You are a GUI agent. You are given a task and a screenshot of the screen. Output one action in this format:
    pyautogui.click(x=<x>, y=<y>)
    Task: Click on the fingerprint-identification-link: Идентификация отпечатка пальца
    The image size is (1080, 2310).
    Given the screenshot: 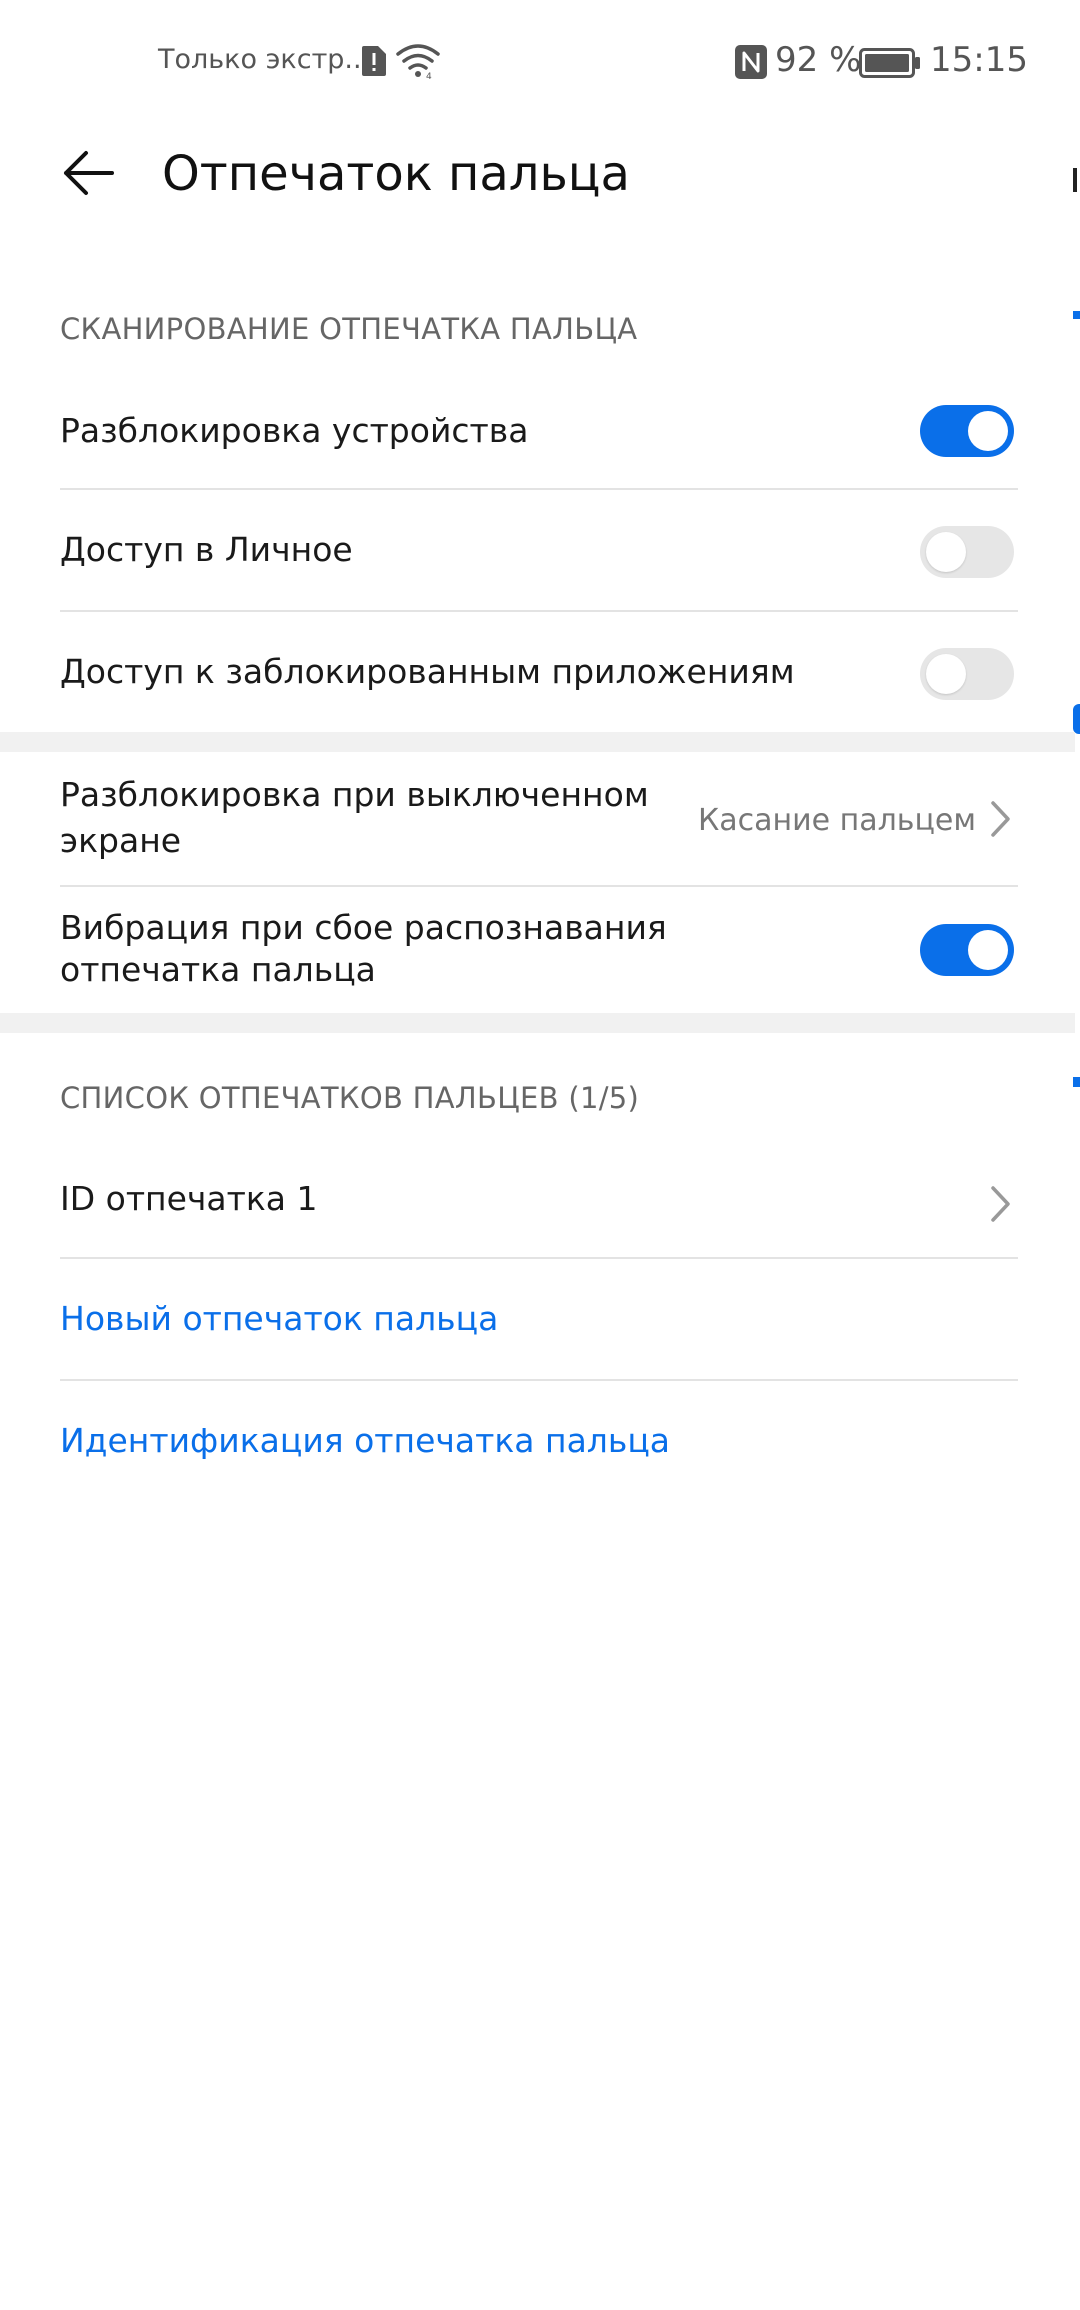 What is the action you would take?
    pyautogui.click(x=540, y=1441)
    